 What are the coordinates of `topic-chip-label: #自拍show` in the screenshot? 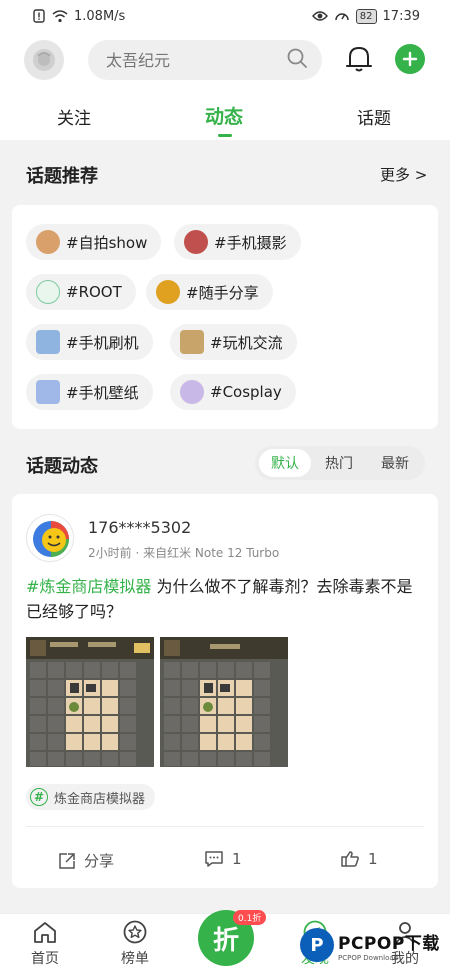 It's located at (107, 242).